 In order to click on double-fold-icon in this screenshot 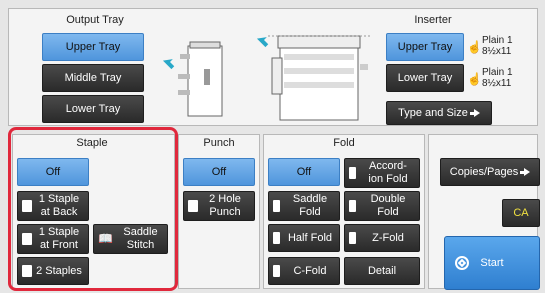, I will do `click(352, 206)`.